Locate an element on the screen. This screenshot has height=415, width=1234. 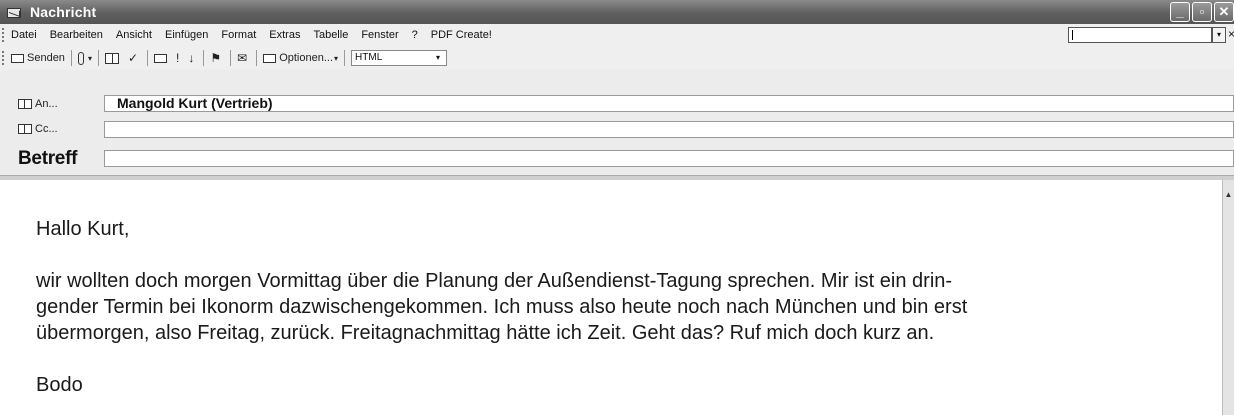
attach-button: ▾ is located at coordinates (84, 58).